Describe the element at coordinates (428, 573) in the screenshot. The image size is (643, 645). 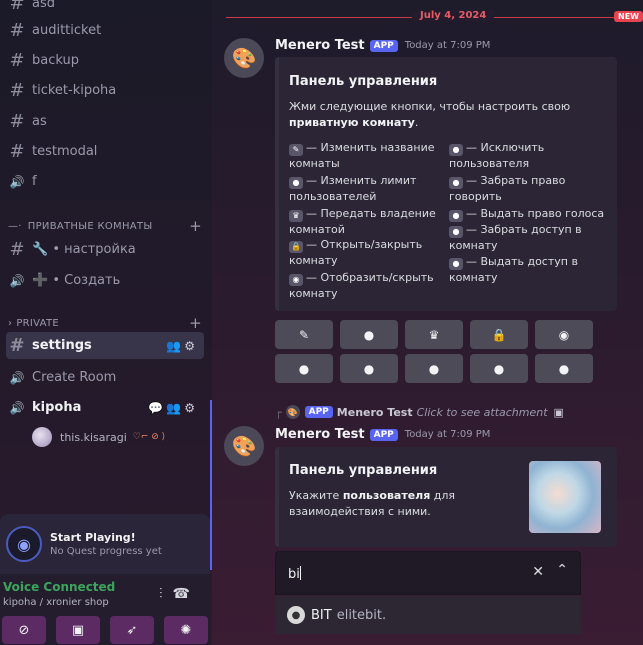
I see `user-select-input: bi ✕ ⌃` at that location.